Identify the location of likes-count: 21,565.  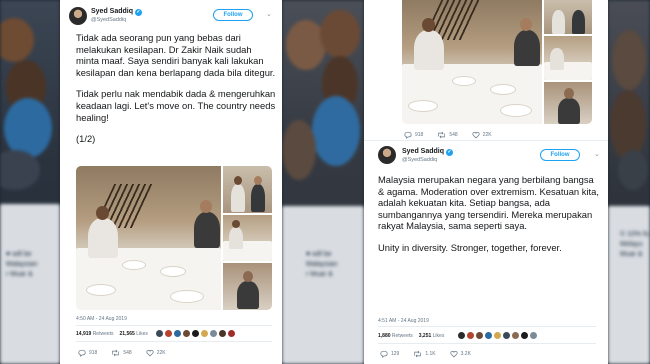
(127, 334).